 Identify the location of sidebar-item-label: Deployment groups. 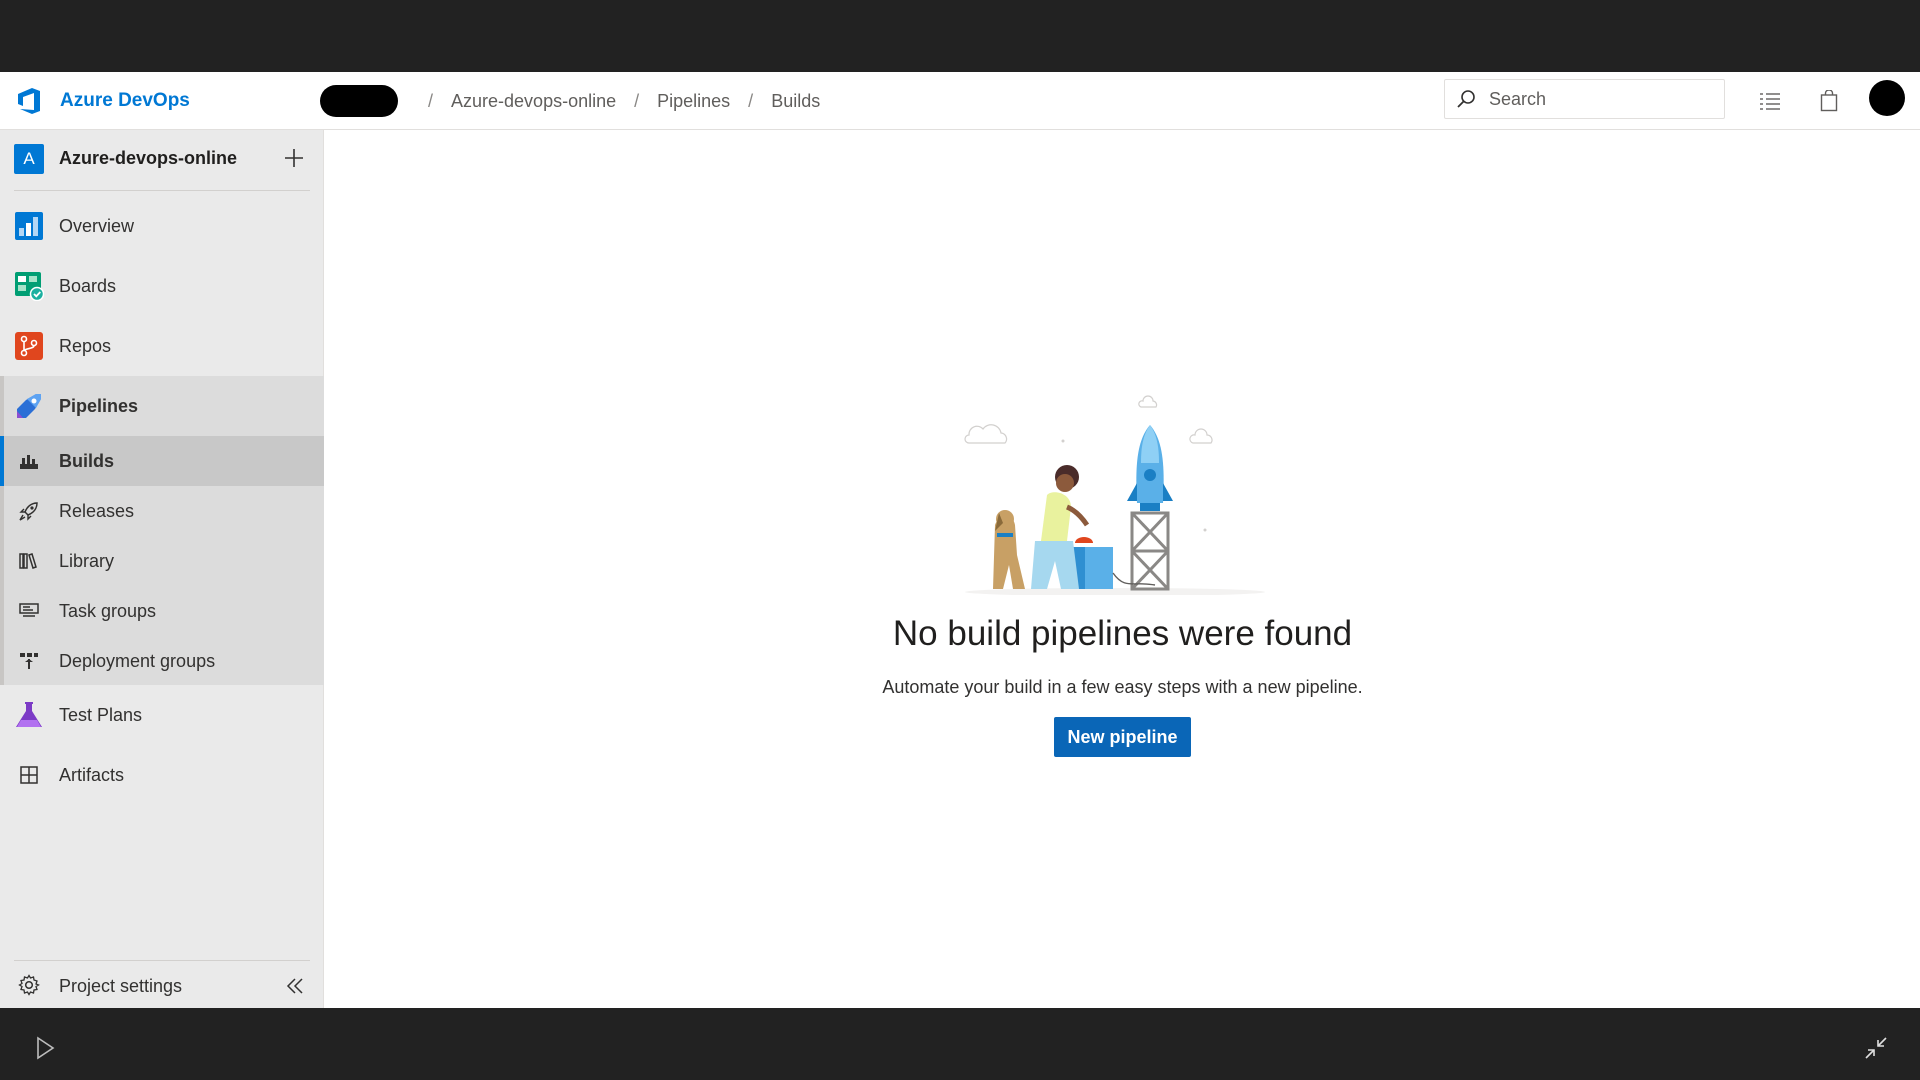
(137, 660).